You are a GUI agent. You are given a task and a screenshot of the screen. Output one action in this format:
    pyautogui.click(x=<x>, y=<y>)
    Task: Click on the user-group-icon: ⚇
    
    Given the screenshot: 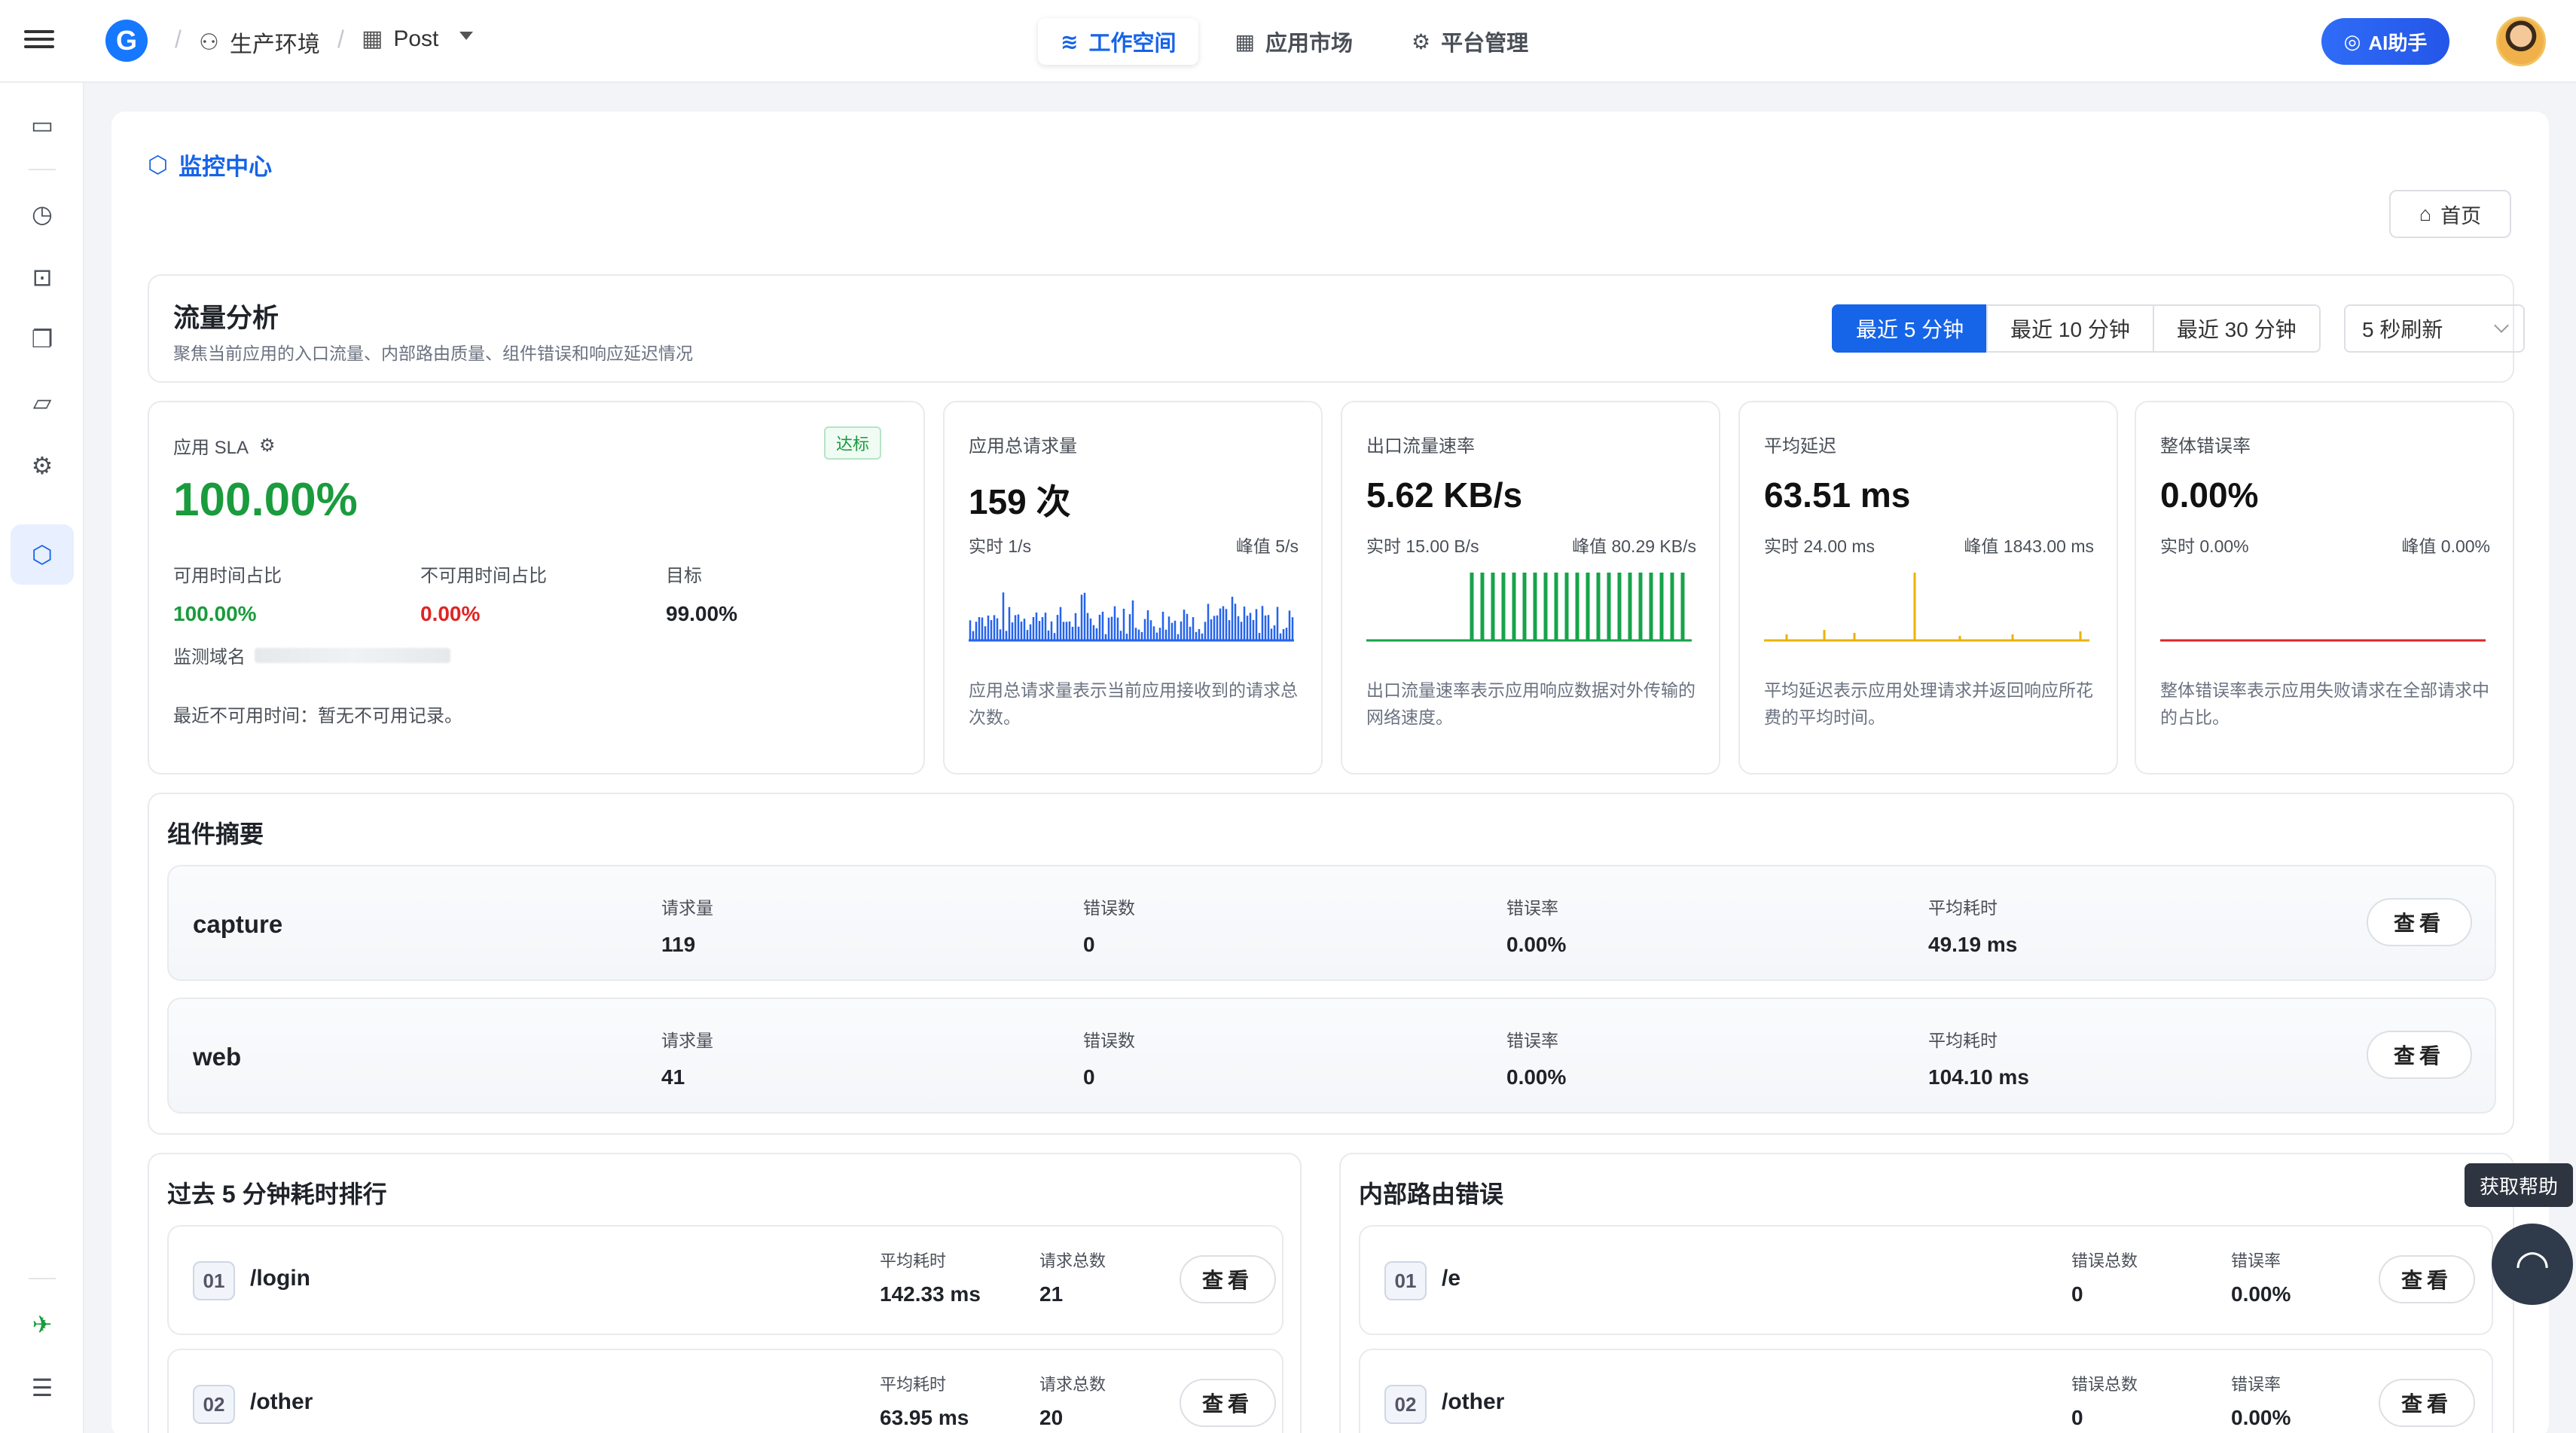 What is the action you would take?
    pyautogui.click(x=209, y=42)
    